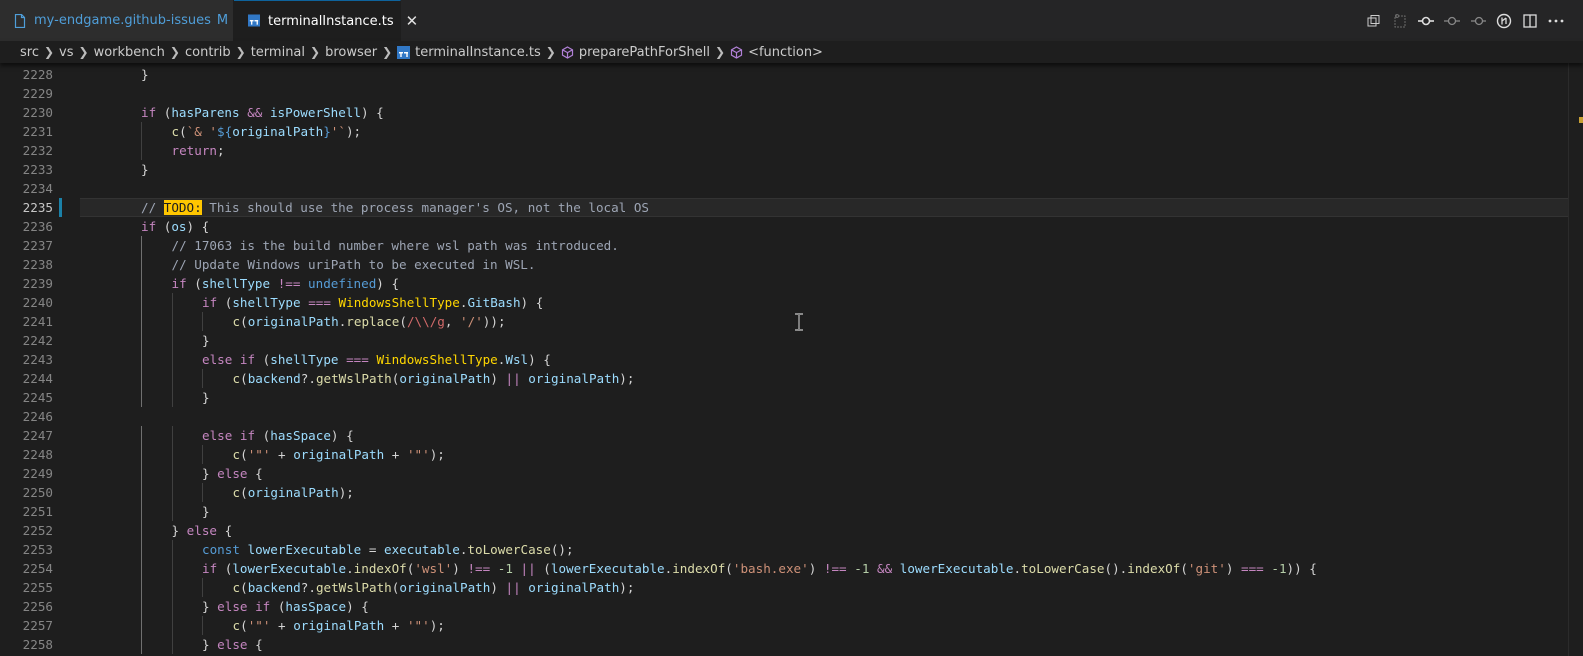  Describe the element at coordinates (412, 21) in the screenshot. I see `close-icon: ✕` at that location.